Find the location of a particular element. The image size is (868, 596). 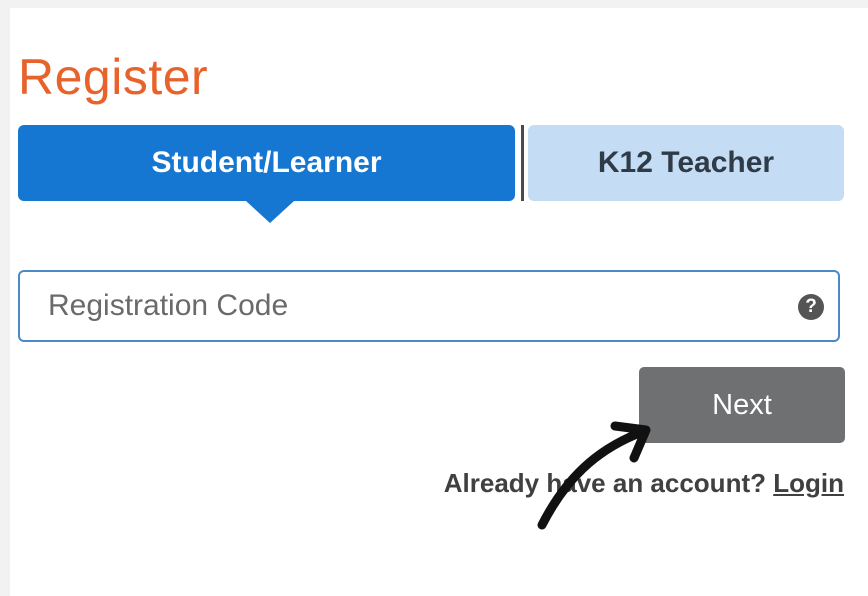

registration-code-field: ? is located at coordinates (429, 306).